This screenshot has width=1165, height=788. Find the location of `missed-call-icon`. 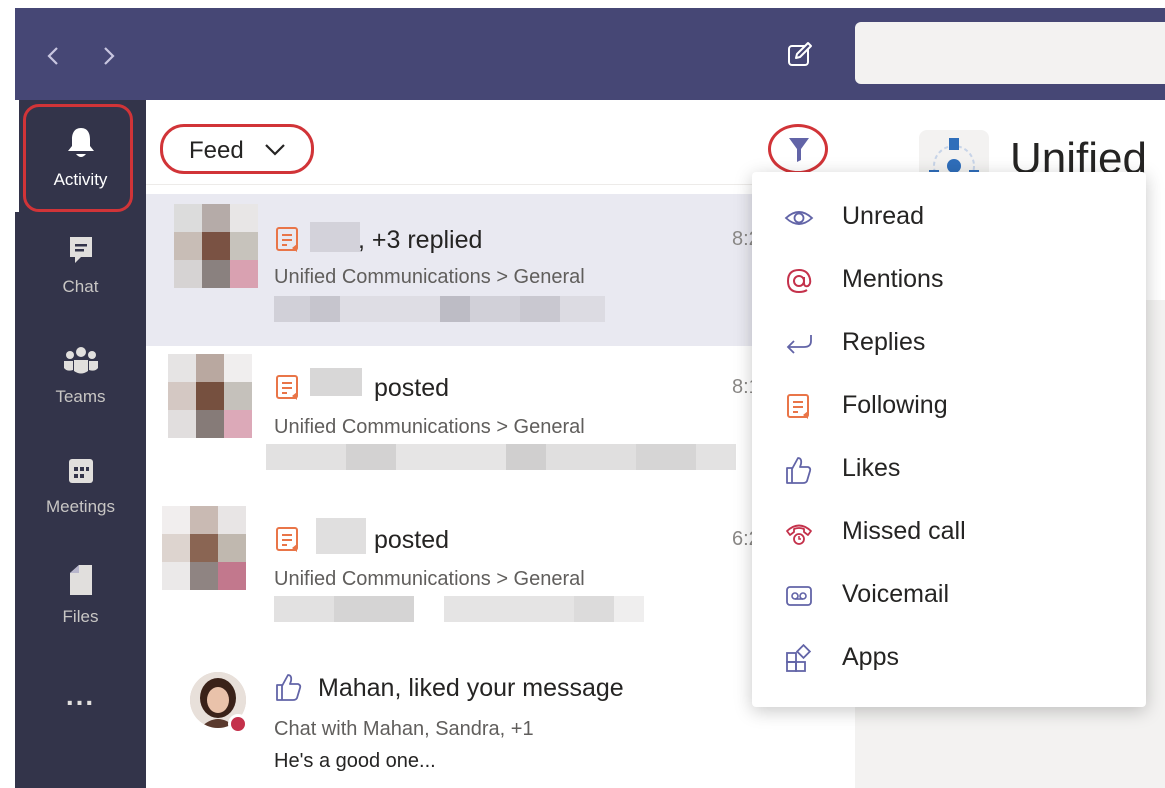

missed-call-icon is located at coordinates (799, 534).